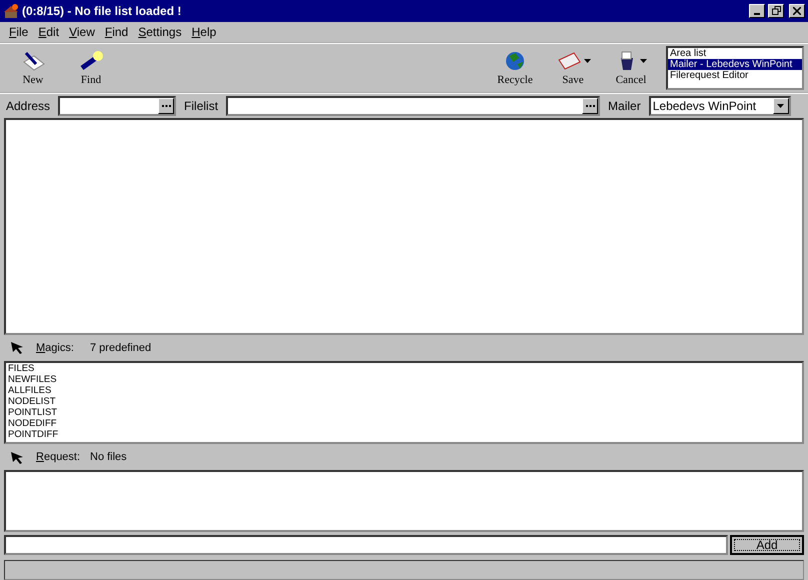 The width and height of the screenshot is (808, 580). I want to click on toolbar-button: Save, so click(573, 68).